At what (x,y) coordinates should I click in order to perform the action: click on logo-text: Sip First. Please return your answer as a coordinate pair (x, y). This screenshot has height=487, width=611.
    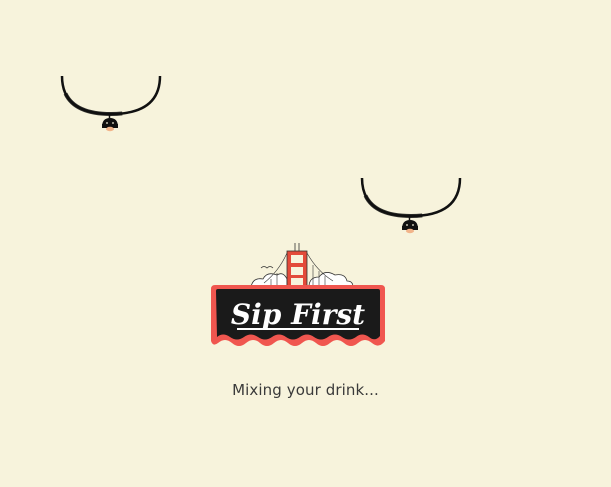
    Looking at the image, I should click on (298, 314).